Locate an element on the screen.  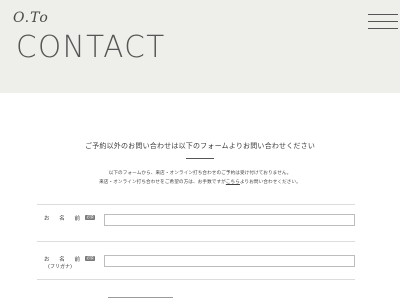
name-label: お 名 前 is located at coordinates (64, 219).